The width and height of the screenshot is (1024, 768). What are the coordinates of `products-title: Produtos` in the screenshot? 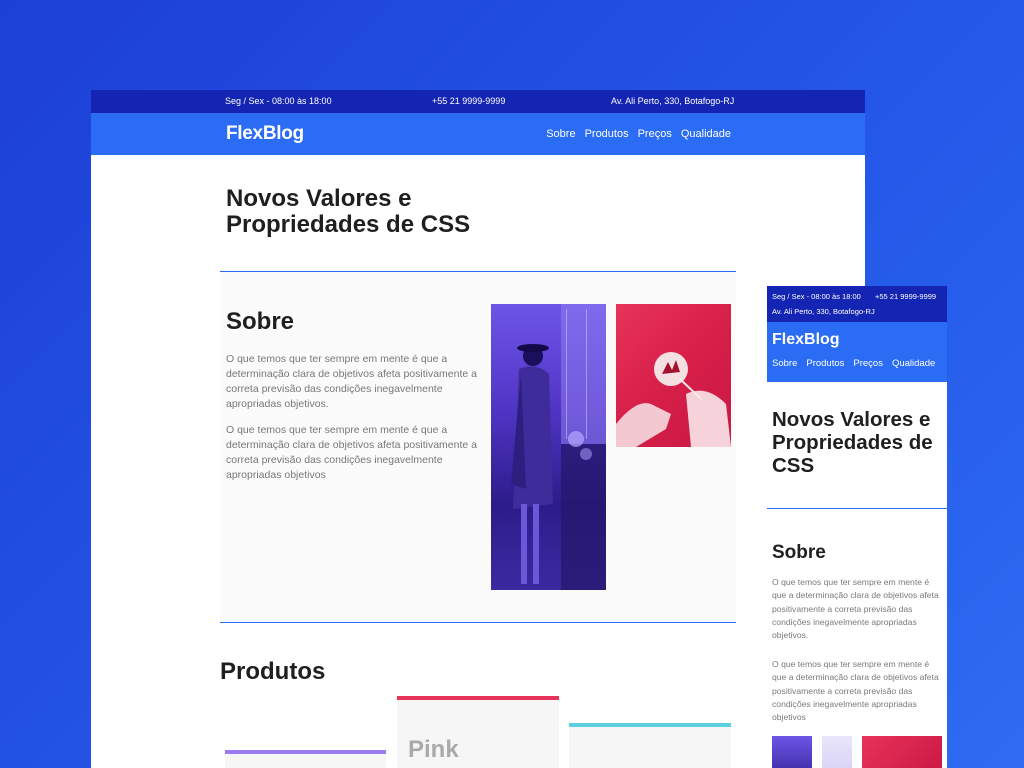 It's located at (273, 671).